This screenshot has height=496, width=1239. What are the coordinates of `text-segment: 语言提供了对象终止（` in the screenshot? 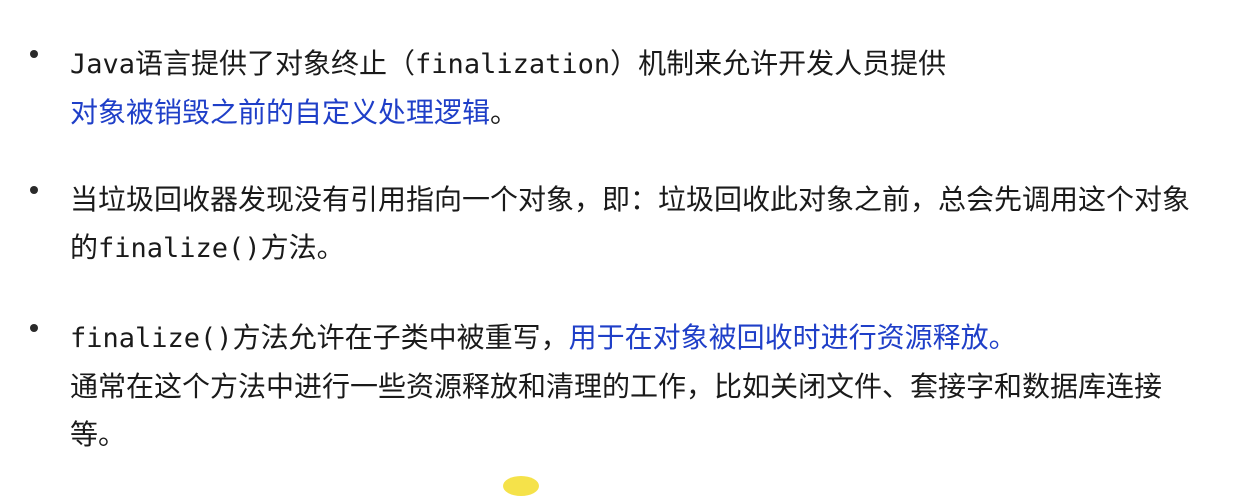 It's located at (275, 63).